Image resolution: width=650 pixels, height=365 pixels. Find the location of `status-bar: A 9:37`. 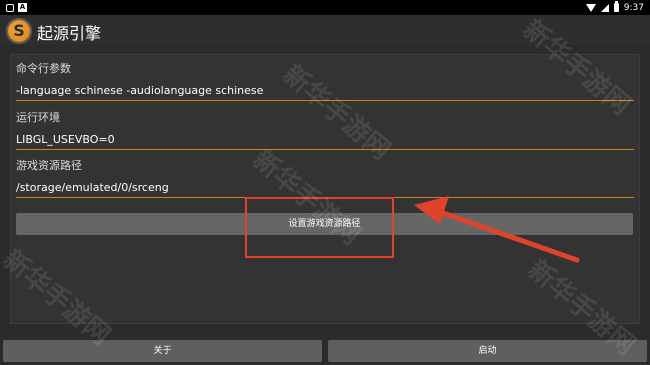

status-bar: A 9:37 is located at coordinates (325, 7).